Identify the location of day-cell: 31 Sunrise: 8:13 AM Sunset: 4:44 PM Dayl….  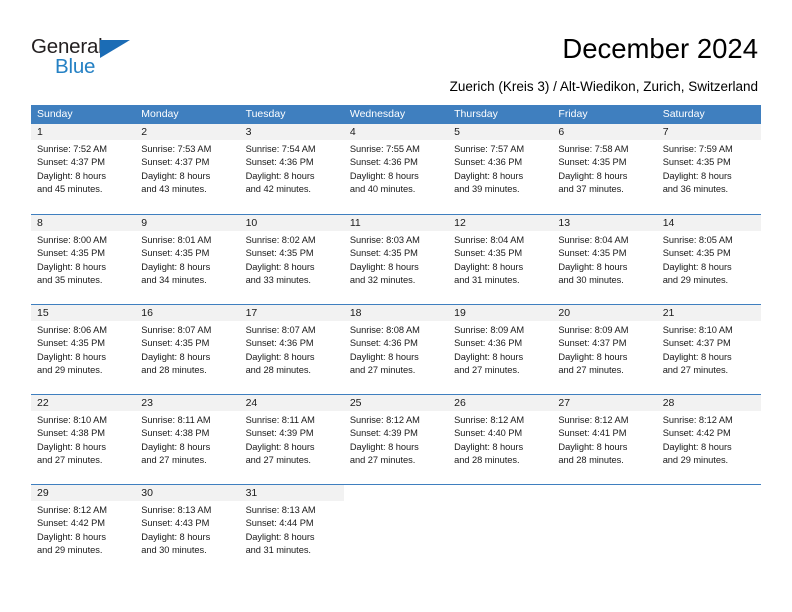
(291, 529).